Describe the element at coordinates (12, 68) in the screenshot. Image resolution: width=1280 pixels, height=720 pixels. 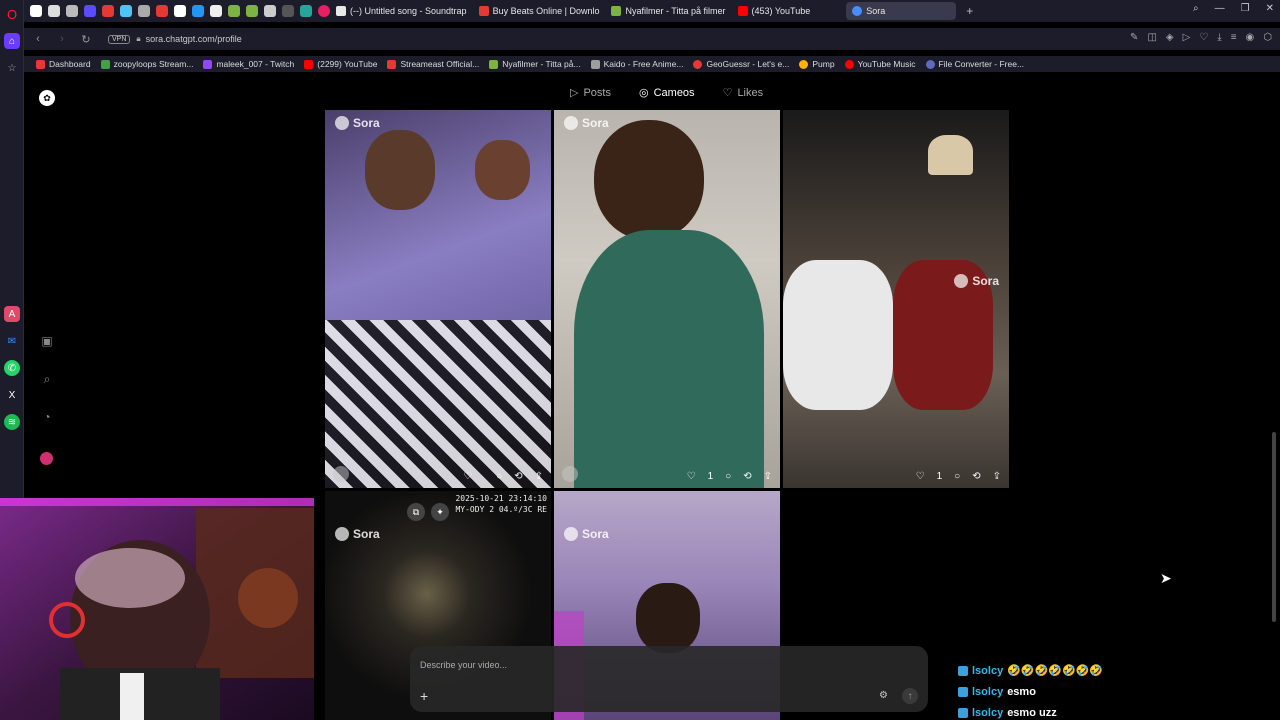
I see `bookmark-icon: ☆` at that location.